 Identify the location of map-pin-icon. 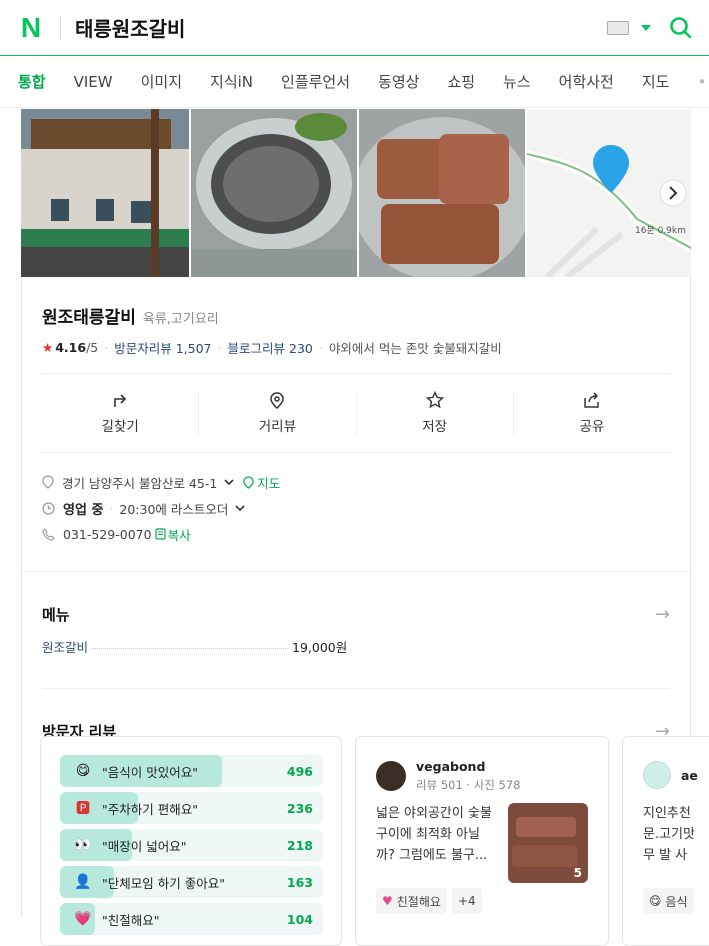
(249, 482).